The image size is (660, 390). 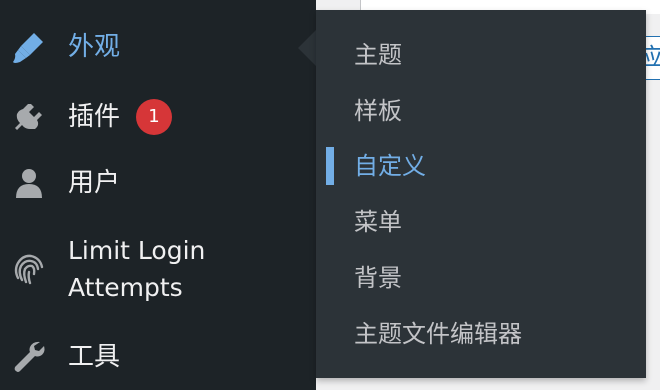 I want to click on plugin-icon, so click(x=29, y=117).